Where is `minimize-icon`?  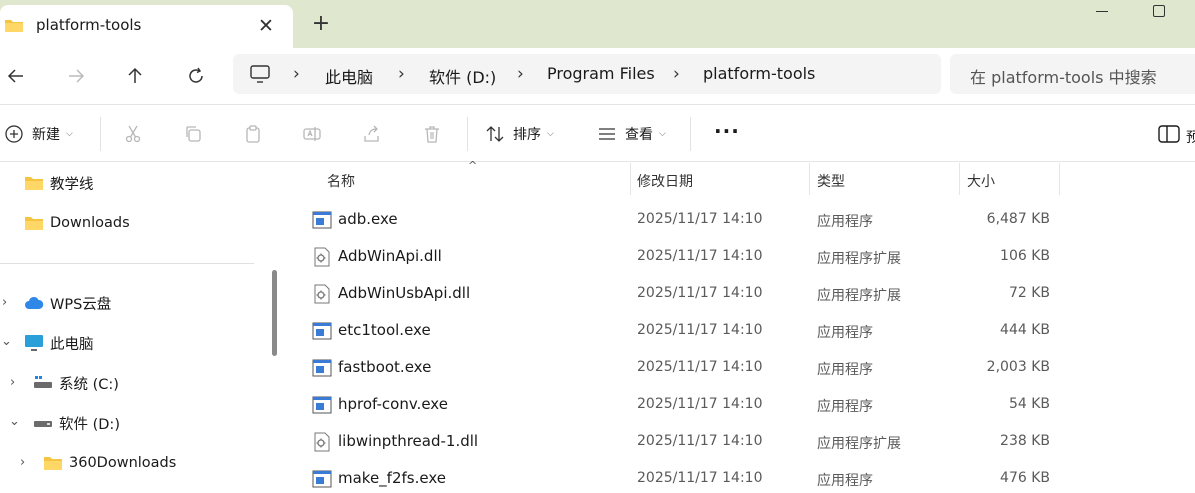
minimize-icon is located at coordinates (1102, 12).